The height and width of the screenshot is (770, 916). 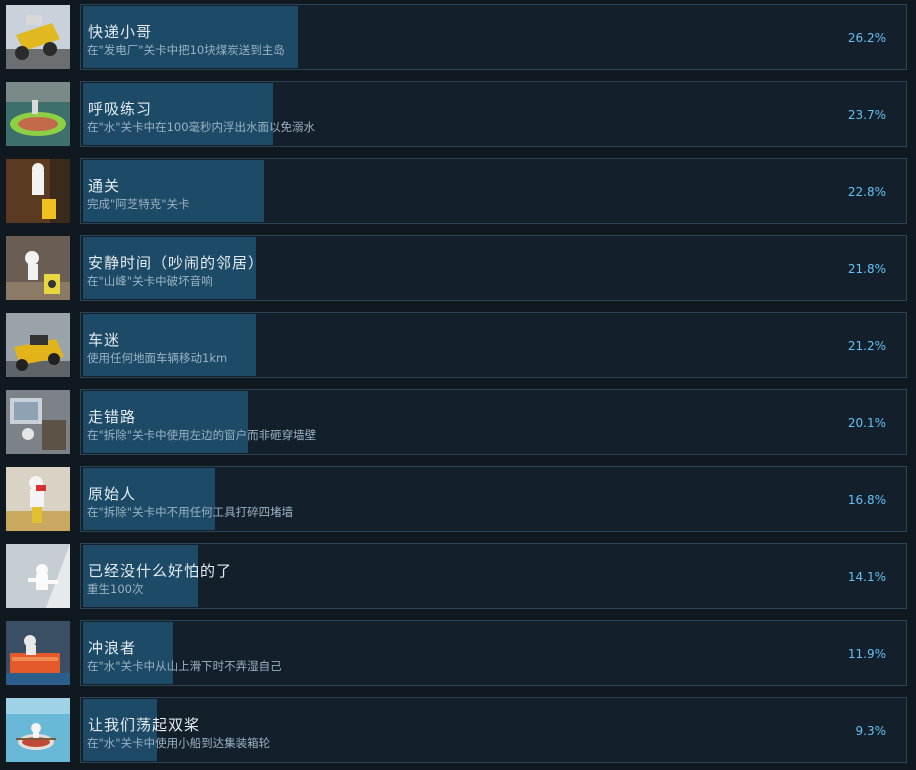 I want to click on speaker-icon, so click(x=38, y=268).